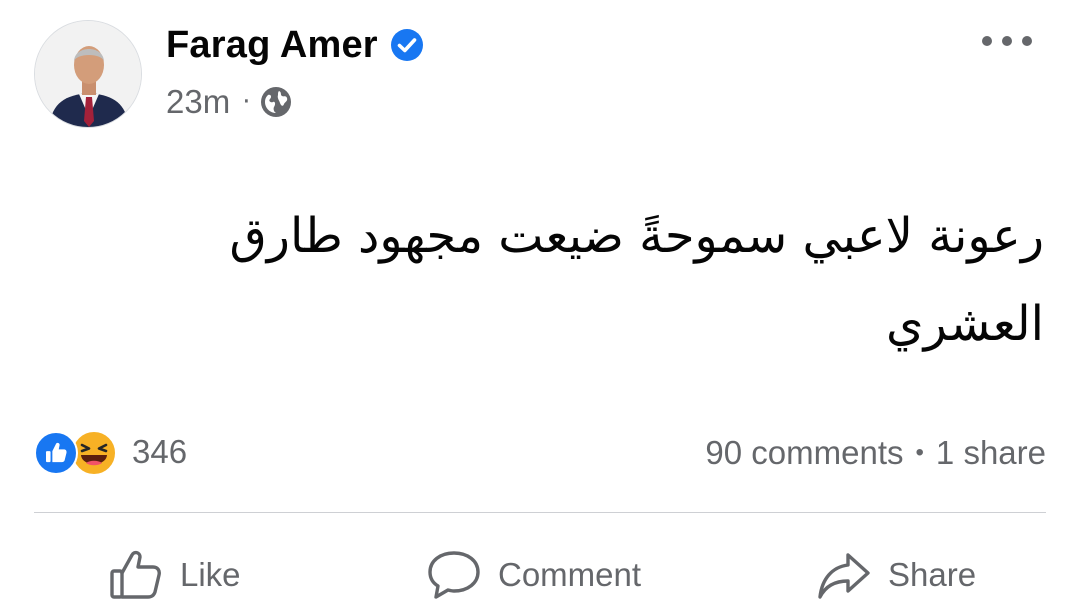  What do you see at coordinates (198, 102) in the screenshot?
I see `post-timestamp: 23m` at bounding box center [198, 102].